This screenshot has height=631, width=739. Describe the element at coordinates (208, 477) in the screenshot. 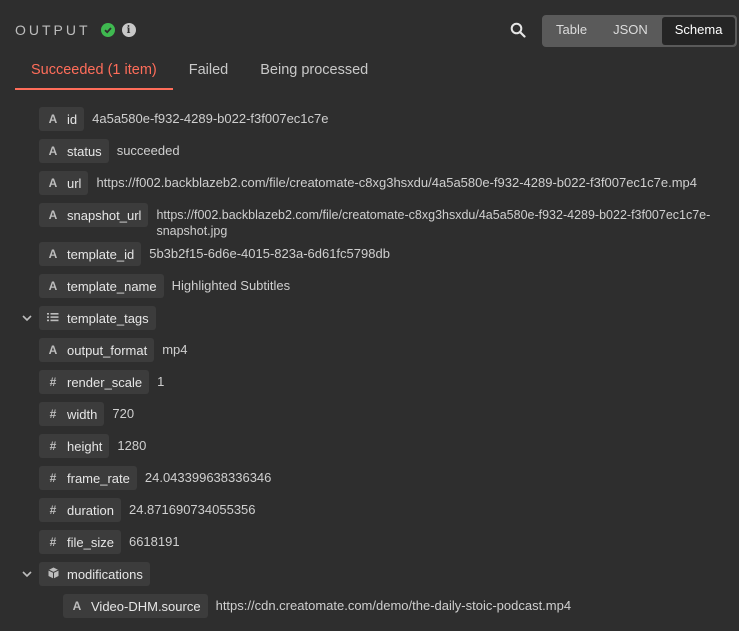

I see `field-value: 24.043399638336346` at that location.